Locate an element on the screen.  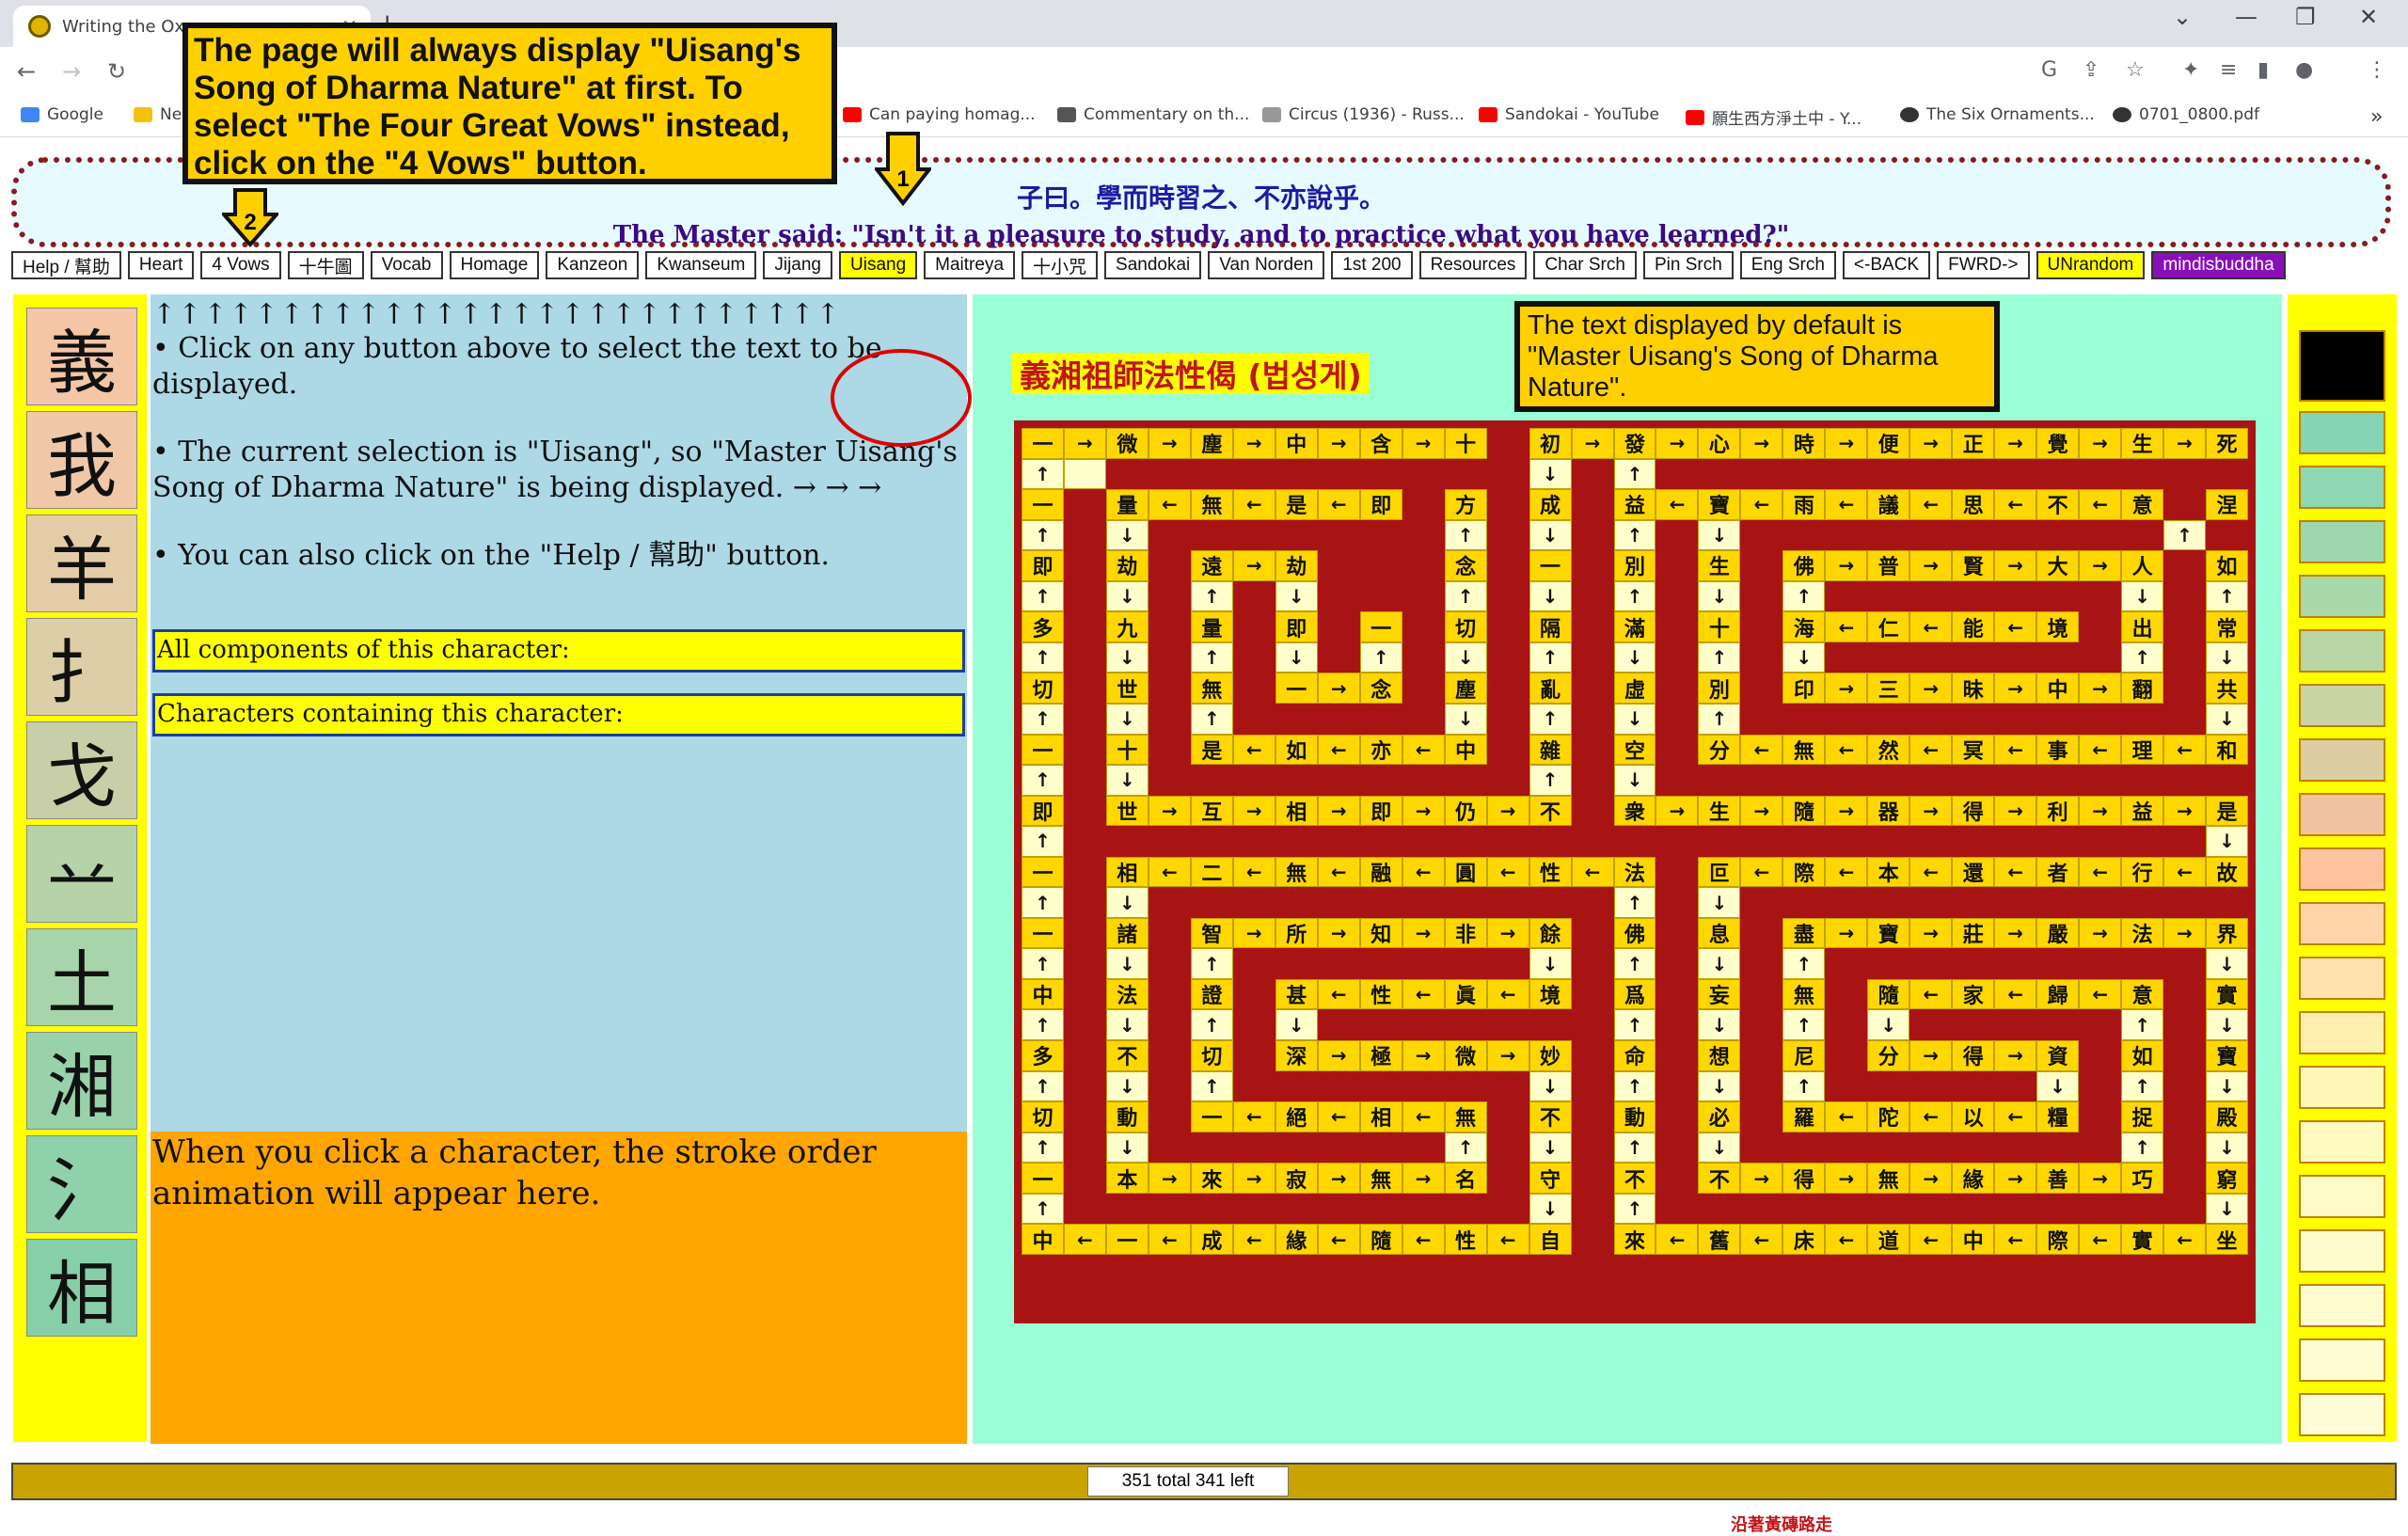
component-char: 土 is located at coordinates (82, 977).